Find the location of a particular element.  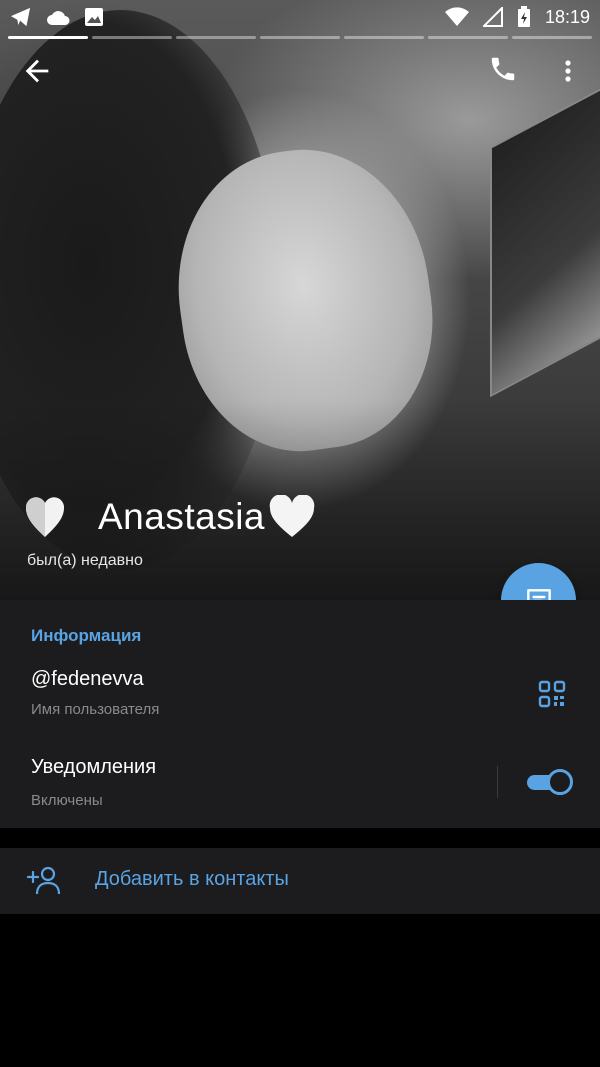

more-vert-icon is located at coordinates (568, 71).